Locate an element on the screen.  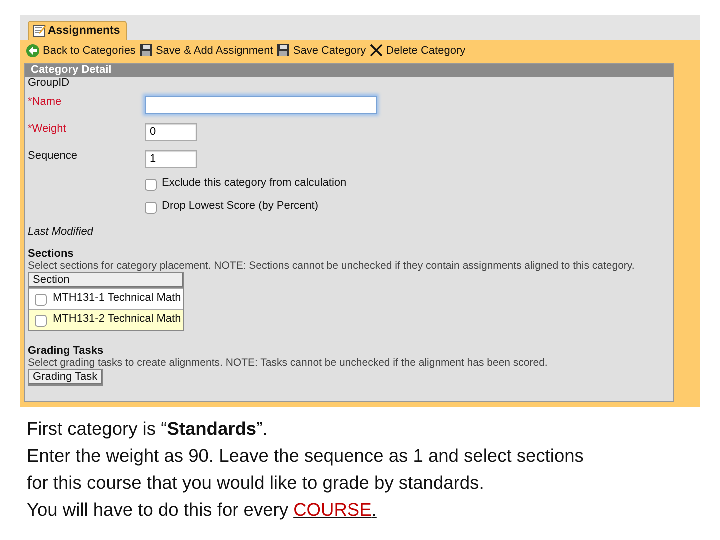
caption-line: You will have to do this for every COURSE. is located at coordinates (202, 510).